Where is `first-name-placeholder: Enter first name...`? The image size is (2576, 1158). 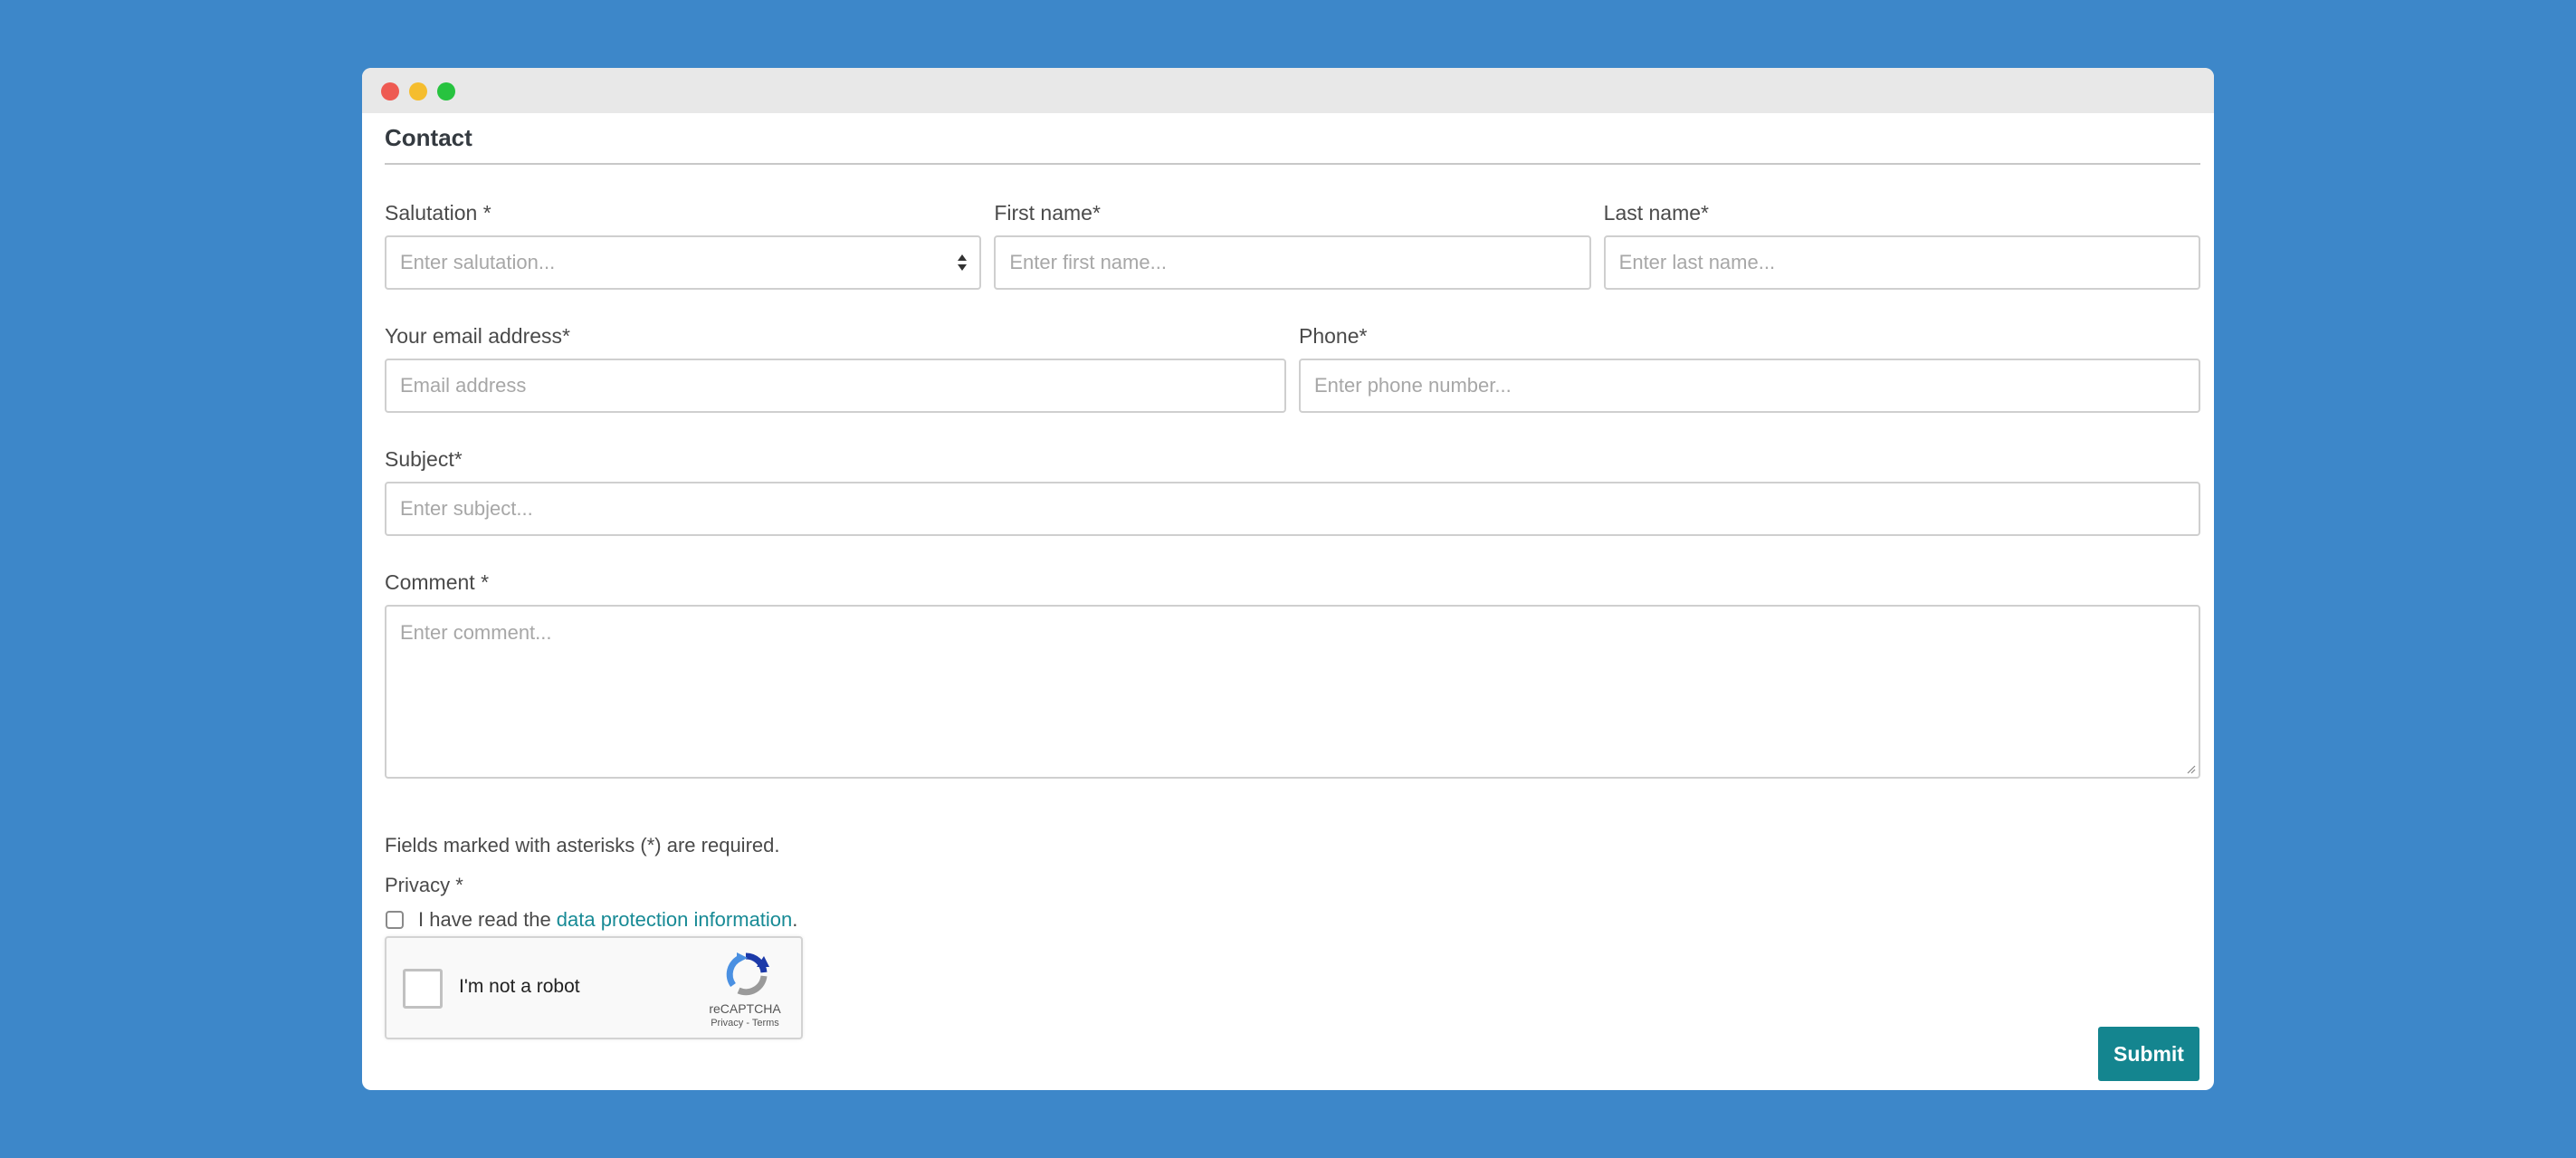 first-name-placeholder: Enter first name... is located at coordinates (1088, 262).